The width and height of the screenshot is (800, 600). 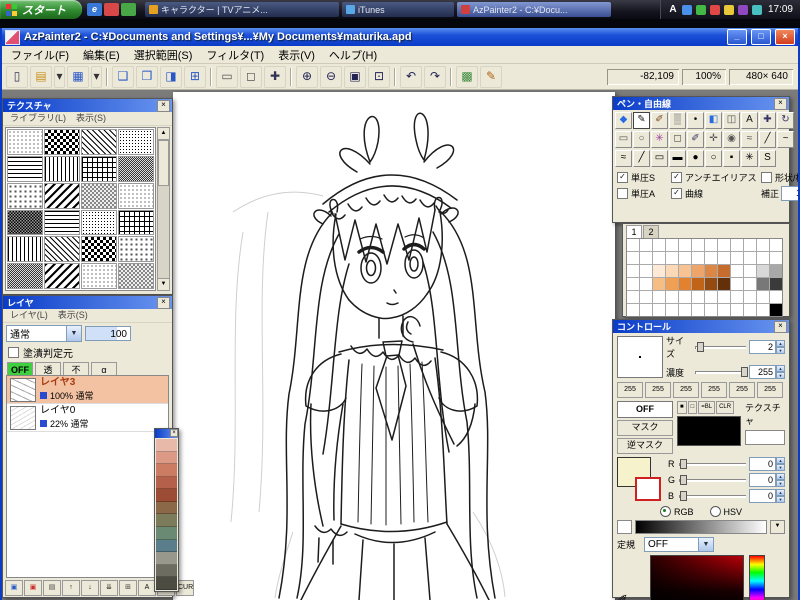 I want to click on channel-slider, so click(x=712, y=480).